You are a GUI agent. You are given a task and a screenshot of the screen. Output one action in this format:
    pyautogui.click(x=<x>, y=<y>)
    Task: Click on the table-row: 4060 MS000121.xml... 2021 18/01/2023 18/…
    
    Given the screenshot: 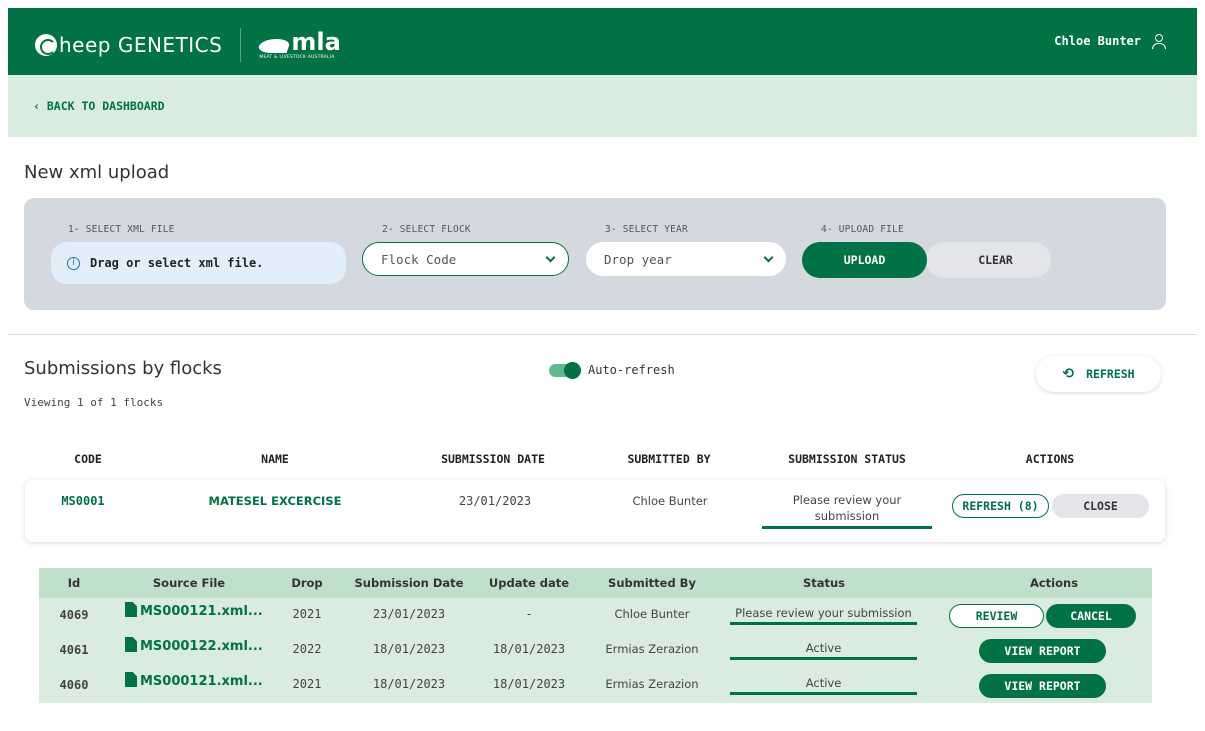 What is the action you would take?
    pyautogui.click(x=595, y=685)
    